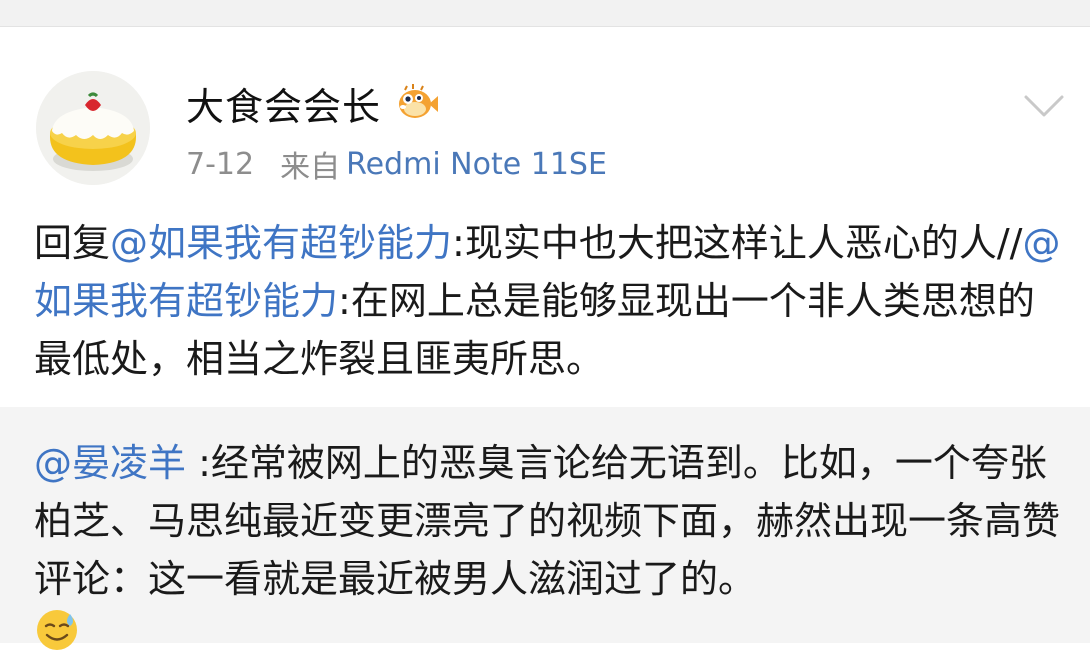 This screenshot has width=1090, height=652. I want to click on post-meta: 7-12 来自 Redmi Note 11SE, so click(396, 164).